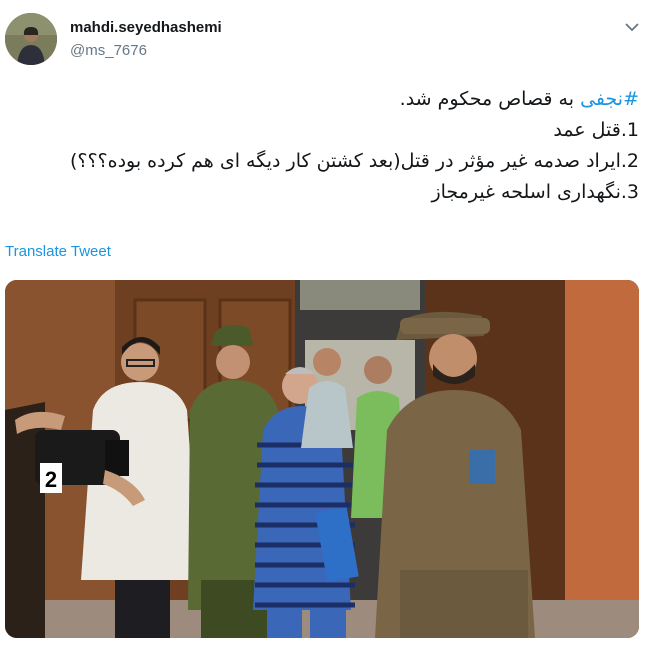 The height and width of the screenshot is (648, 647). I want to click on camera-badge-number: 2, so click(51, 479).